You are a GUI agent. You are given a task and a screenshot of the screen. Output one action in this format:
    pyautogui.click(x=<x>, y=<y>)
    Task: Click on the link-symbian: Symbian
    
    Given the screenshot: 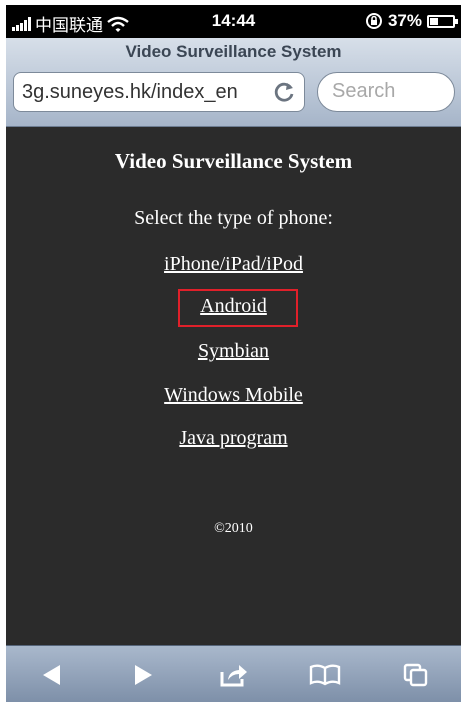 What is the action you would take?
    pyautogui.click(x=233, y=351)
    